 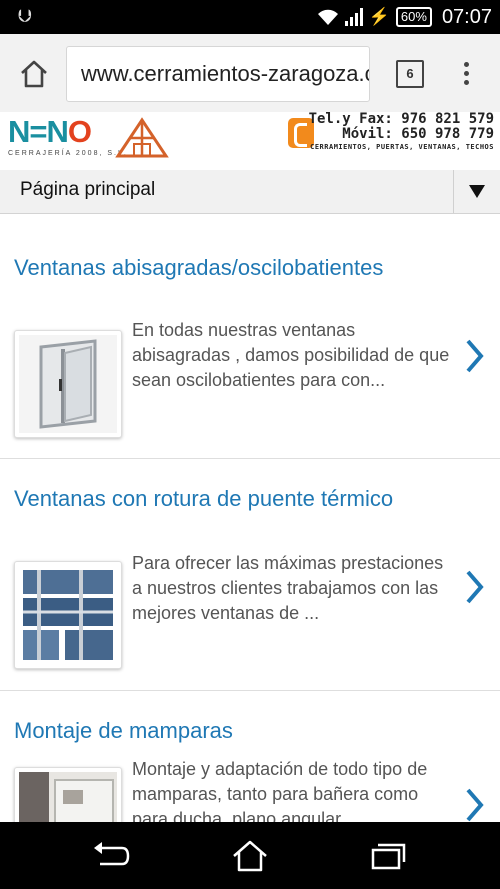 I want to click on signal-icon, so click(x=353, y=17).